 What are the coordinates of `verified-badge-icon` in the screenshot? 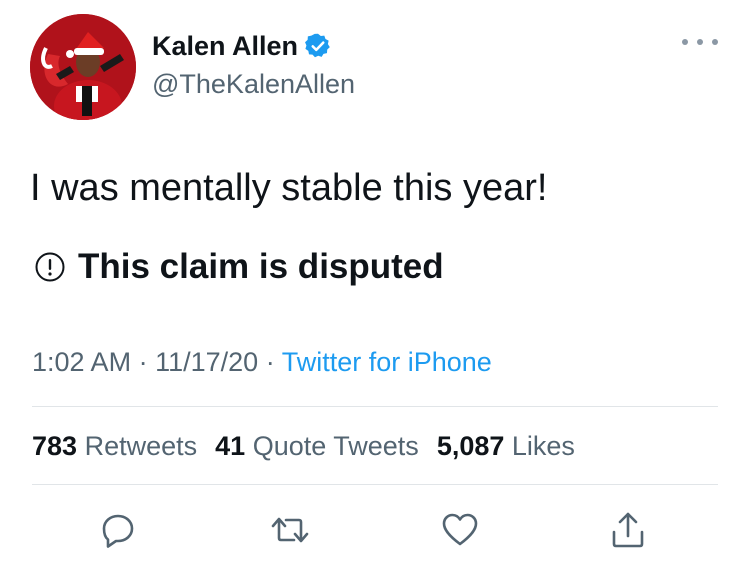 It's located at (317, 45).